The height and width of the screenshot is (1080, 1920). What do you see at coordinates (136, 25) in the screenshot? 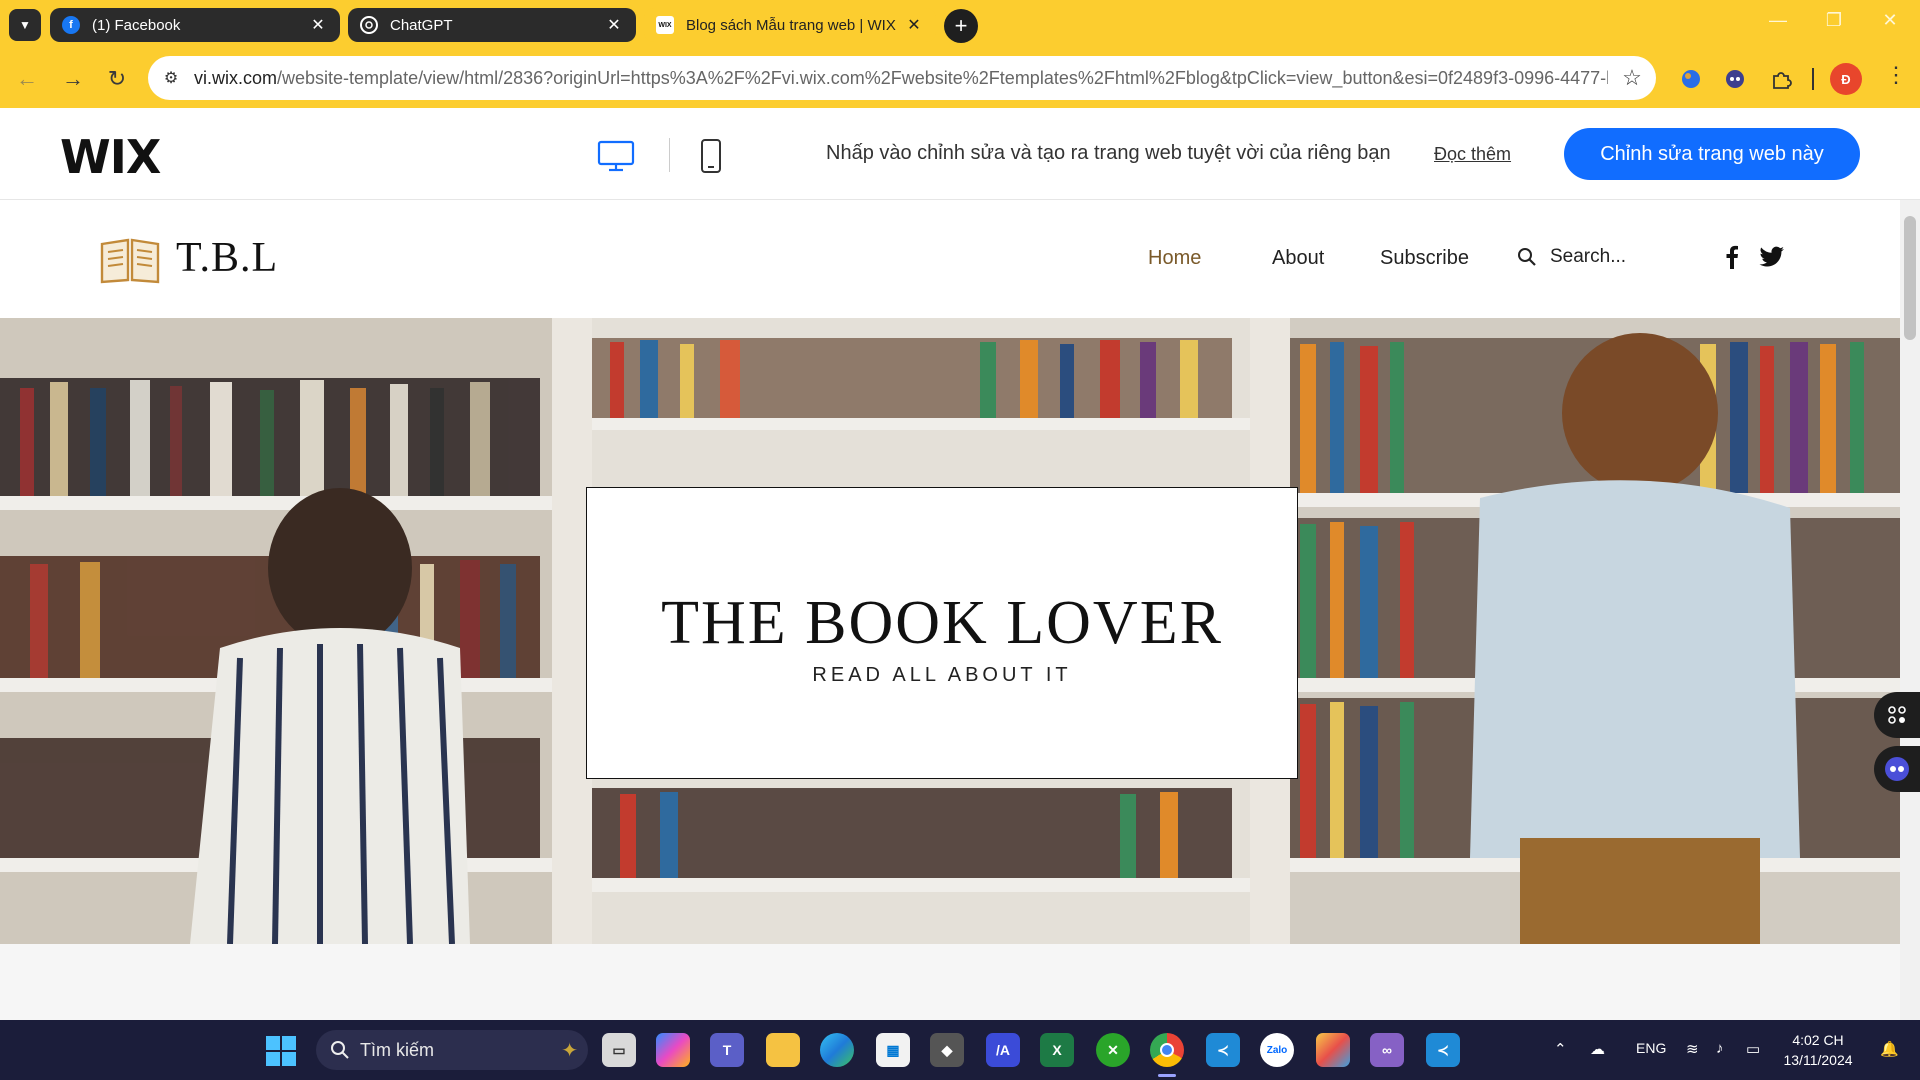
I see `tab-title: (1) Facebook` at bounding box center [136, 25].